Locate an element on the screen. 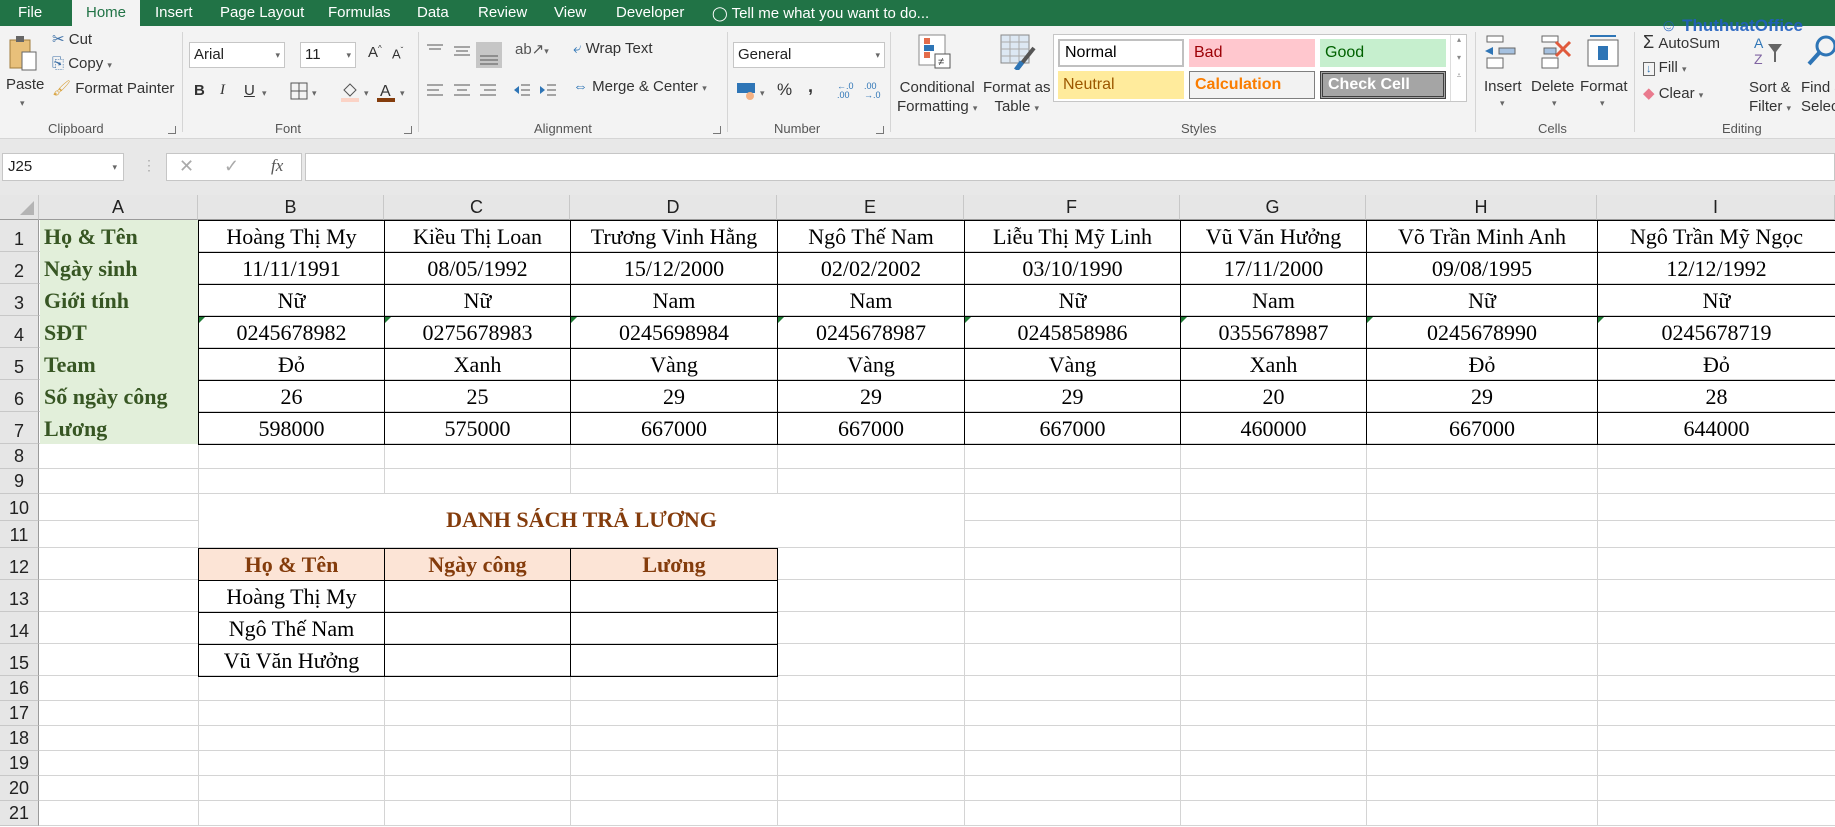 This screenshot has width=1835, height=827. style-good: Good is located at coordinates (1383, 53).